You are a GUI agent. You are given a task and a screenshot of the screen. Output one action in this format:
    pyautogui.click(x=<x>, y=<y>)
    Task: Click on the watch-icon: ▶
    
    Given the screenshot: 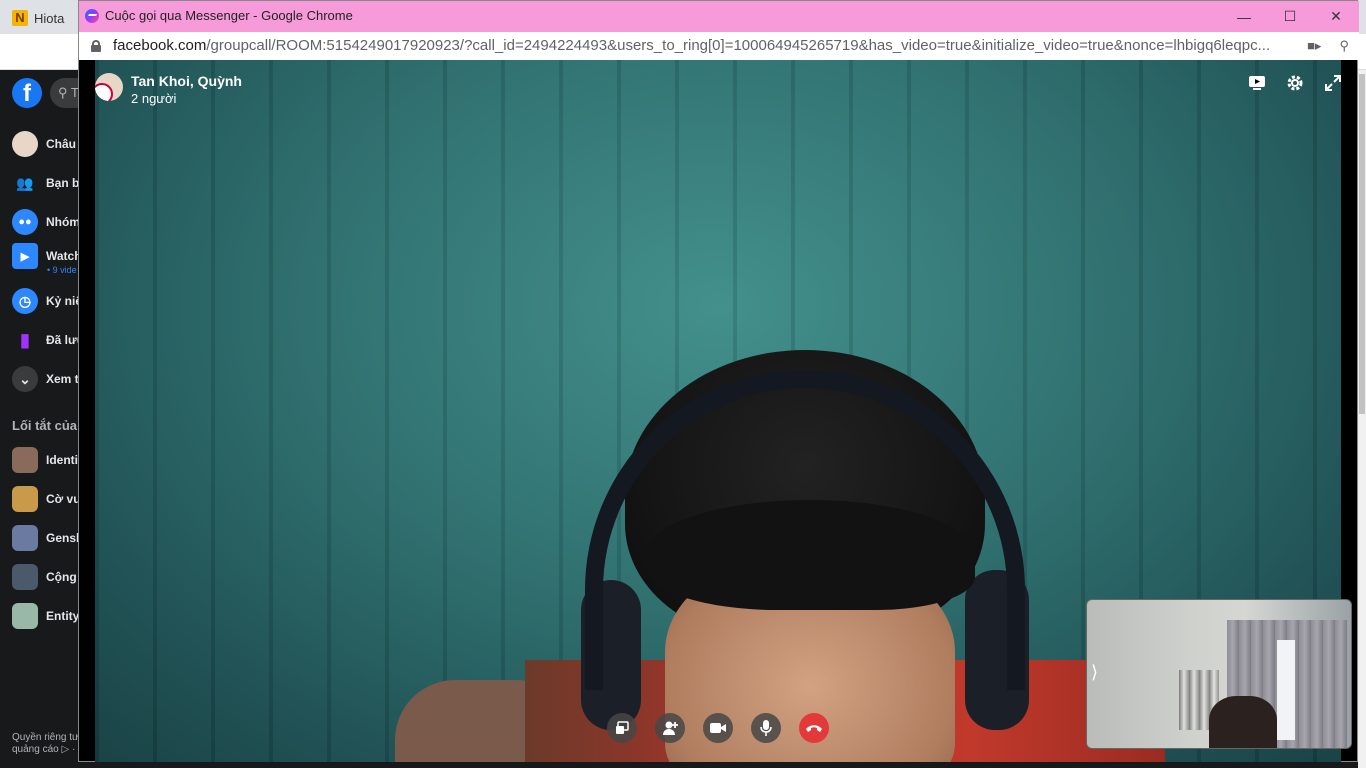 What is the action you would take?
    pyautogui.click(x=25, y=256)
    